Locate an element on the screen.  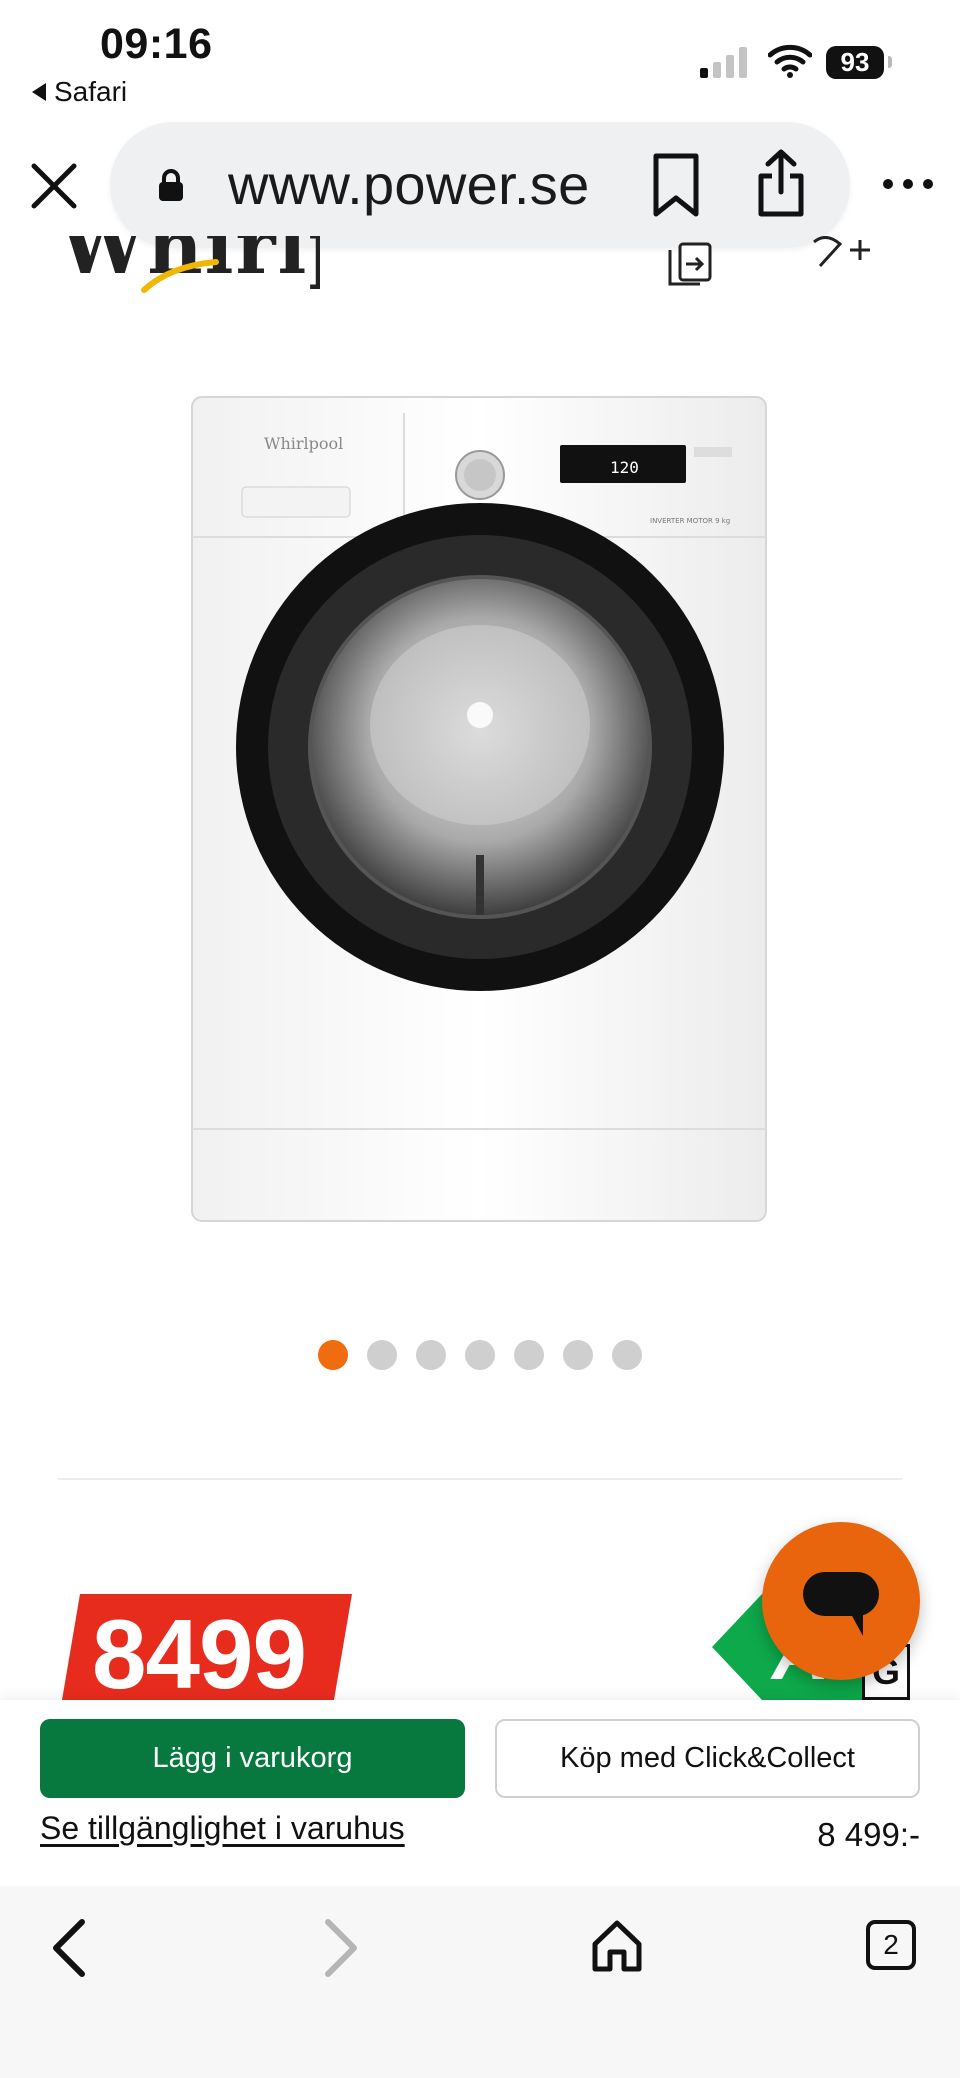
chat-button is located at coordinates (841, 1601).